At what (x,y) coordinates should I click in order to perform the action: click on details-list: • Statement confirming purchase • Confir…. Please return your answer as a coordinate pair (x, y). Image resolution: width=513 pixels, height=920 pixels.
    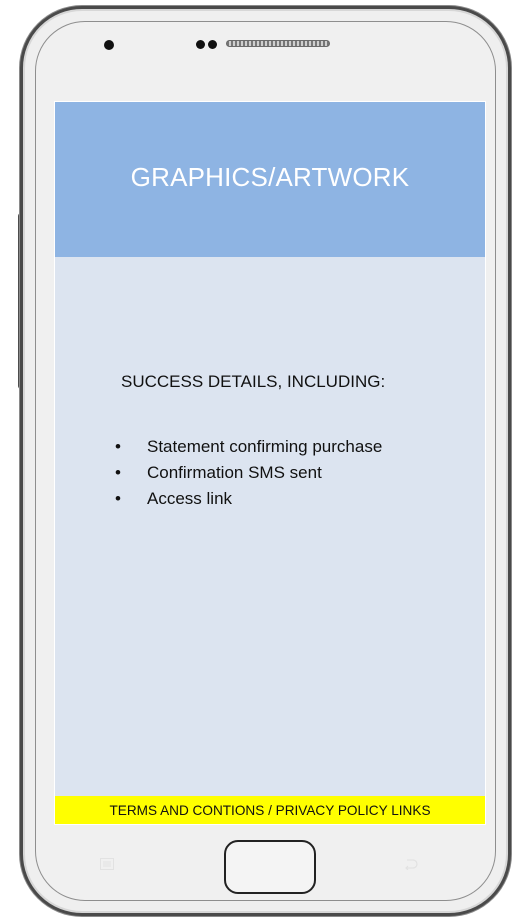
    Looking at the image, I should click on (248, 473).